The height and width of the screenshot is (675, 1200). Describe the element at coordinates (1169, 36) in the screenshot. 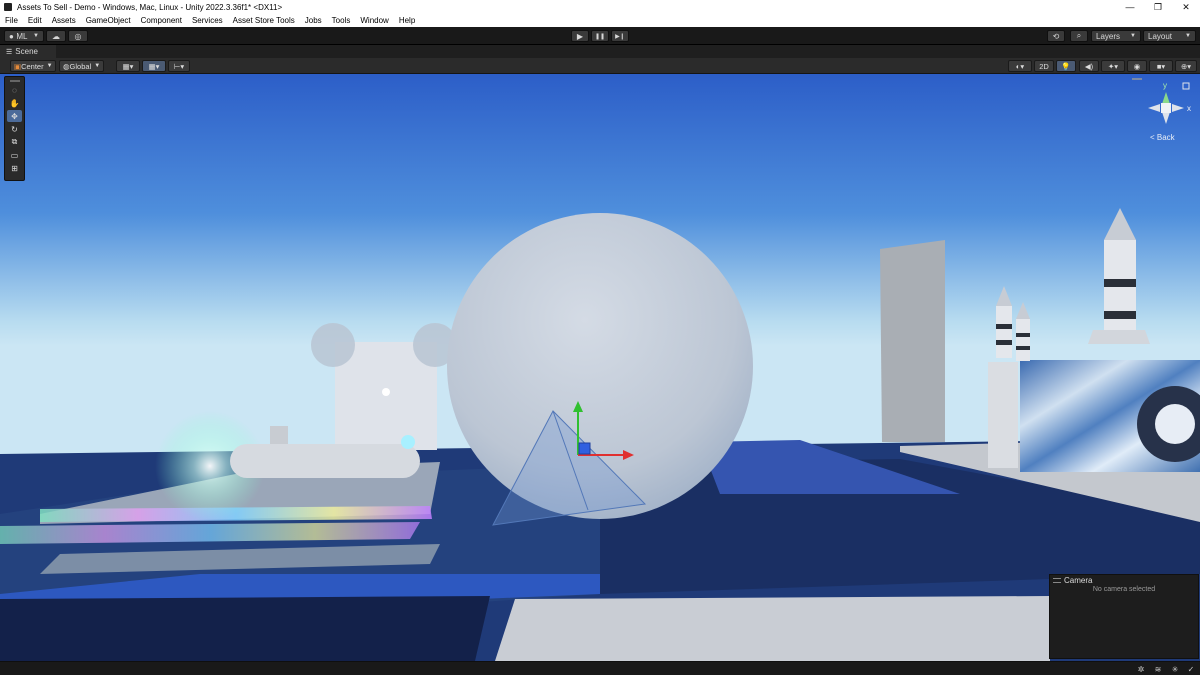

I see `layout-dropdown: Layout ▼` at that location.